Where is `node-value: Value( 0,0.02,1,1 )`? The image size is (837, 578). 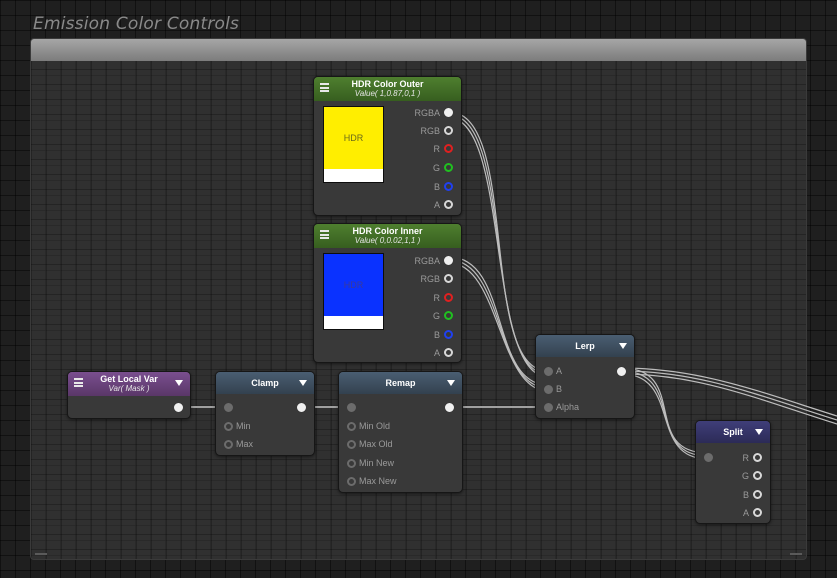
node-value: Value( 0,0.02,1,1 ) is located at coordinates (387, 240).